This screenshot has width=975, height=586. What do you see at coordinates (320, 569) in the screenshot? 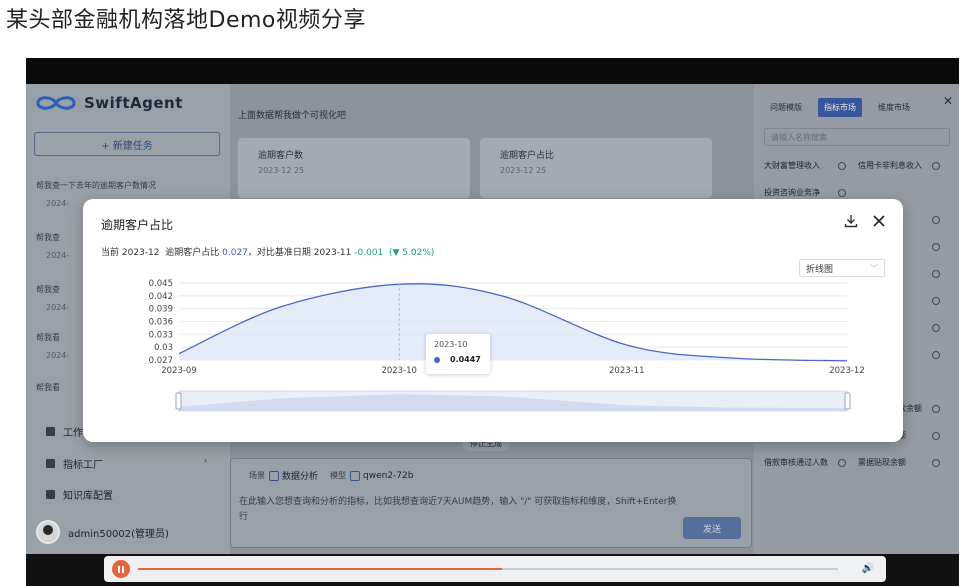
I see `progress-fill` at bounding box center [320, 569].